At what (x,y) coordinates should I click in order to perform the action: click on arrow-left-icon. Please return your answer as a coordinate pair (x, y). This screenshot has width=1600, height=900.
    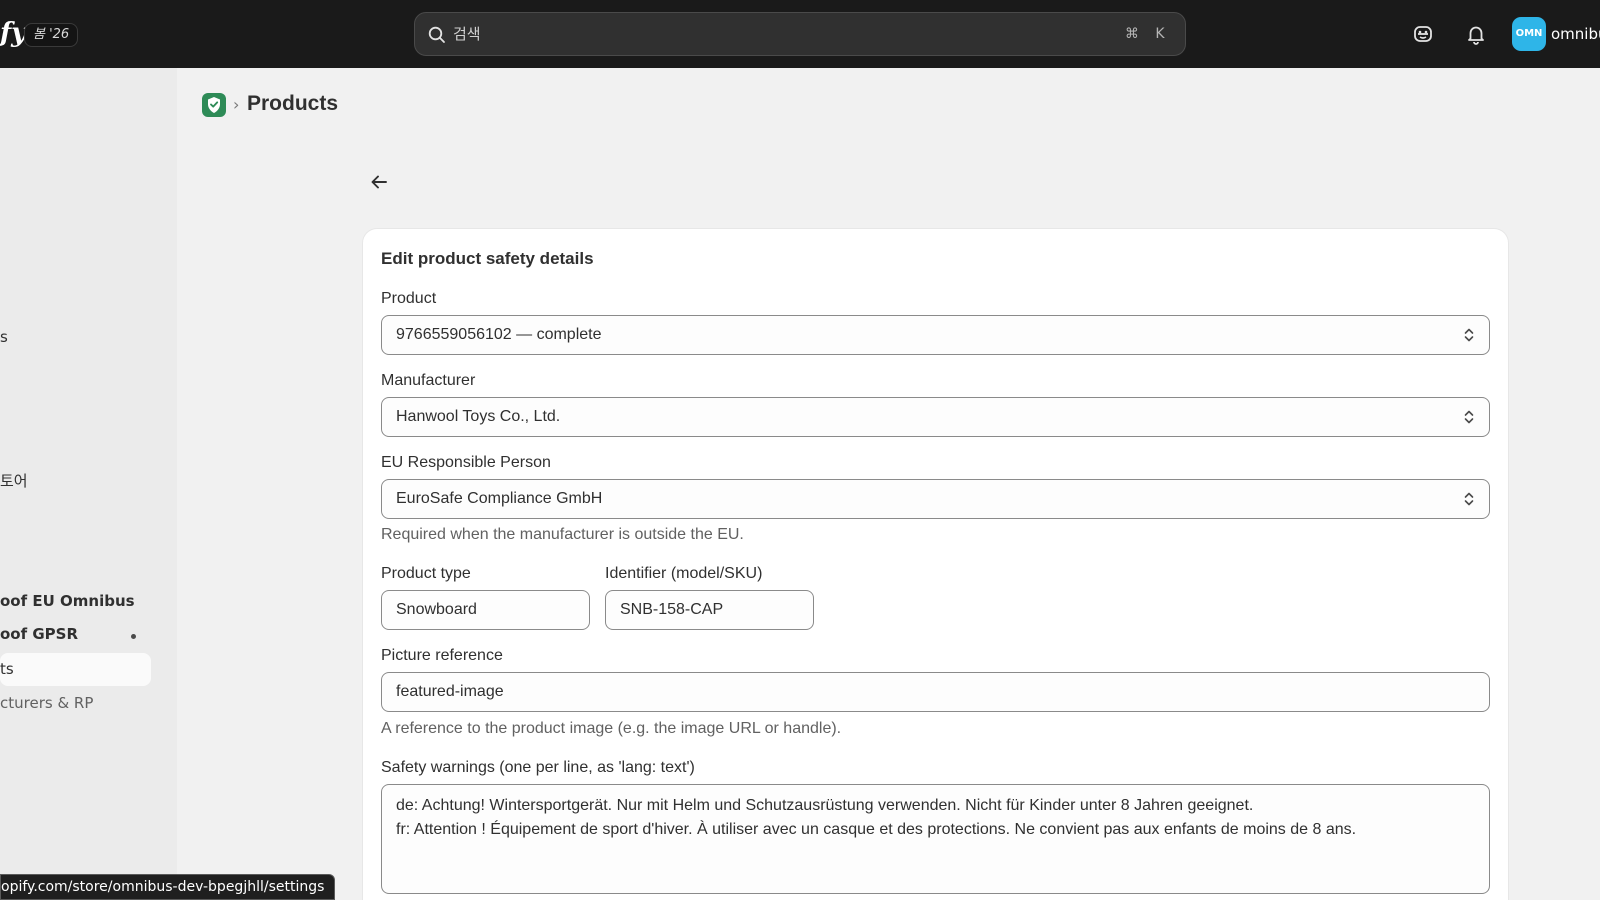
    Looking at the image, I should click on (379, 182).